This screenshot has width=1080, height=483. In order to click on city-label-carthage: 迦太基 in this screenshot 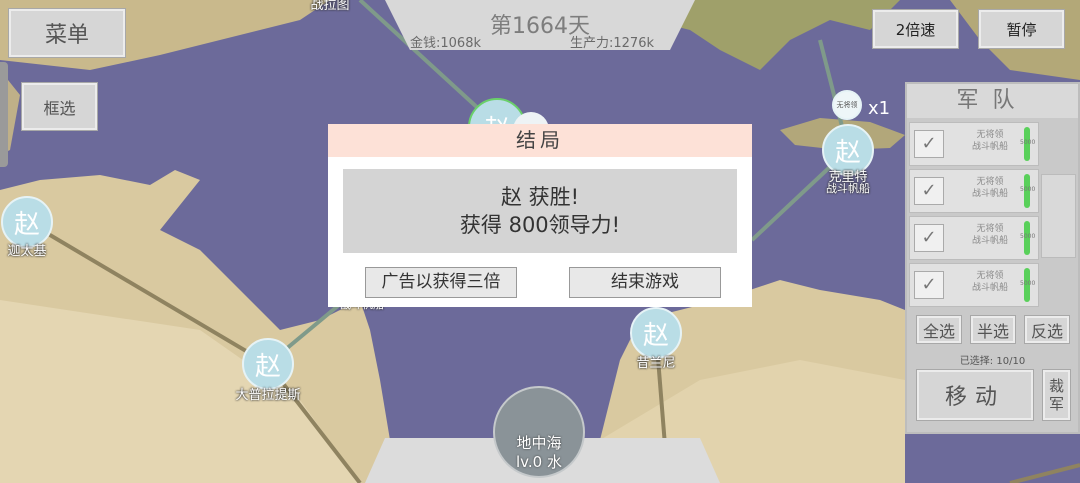, I will do `click(27, 251)`.